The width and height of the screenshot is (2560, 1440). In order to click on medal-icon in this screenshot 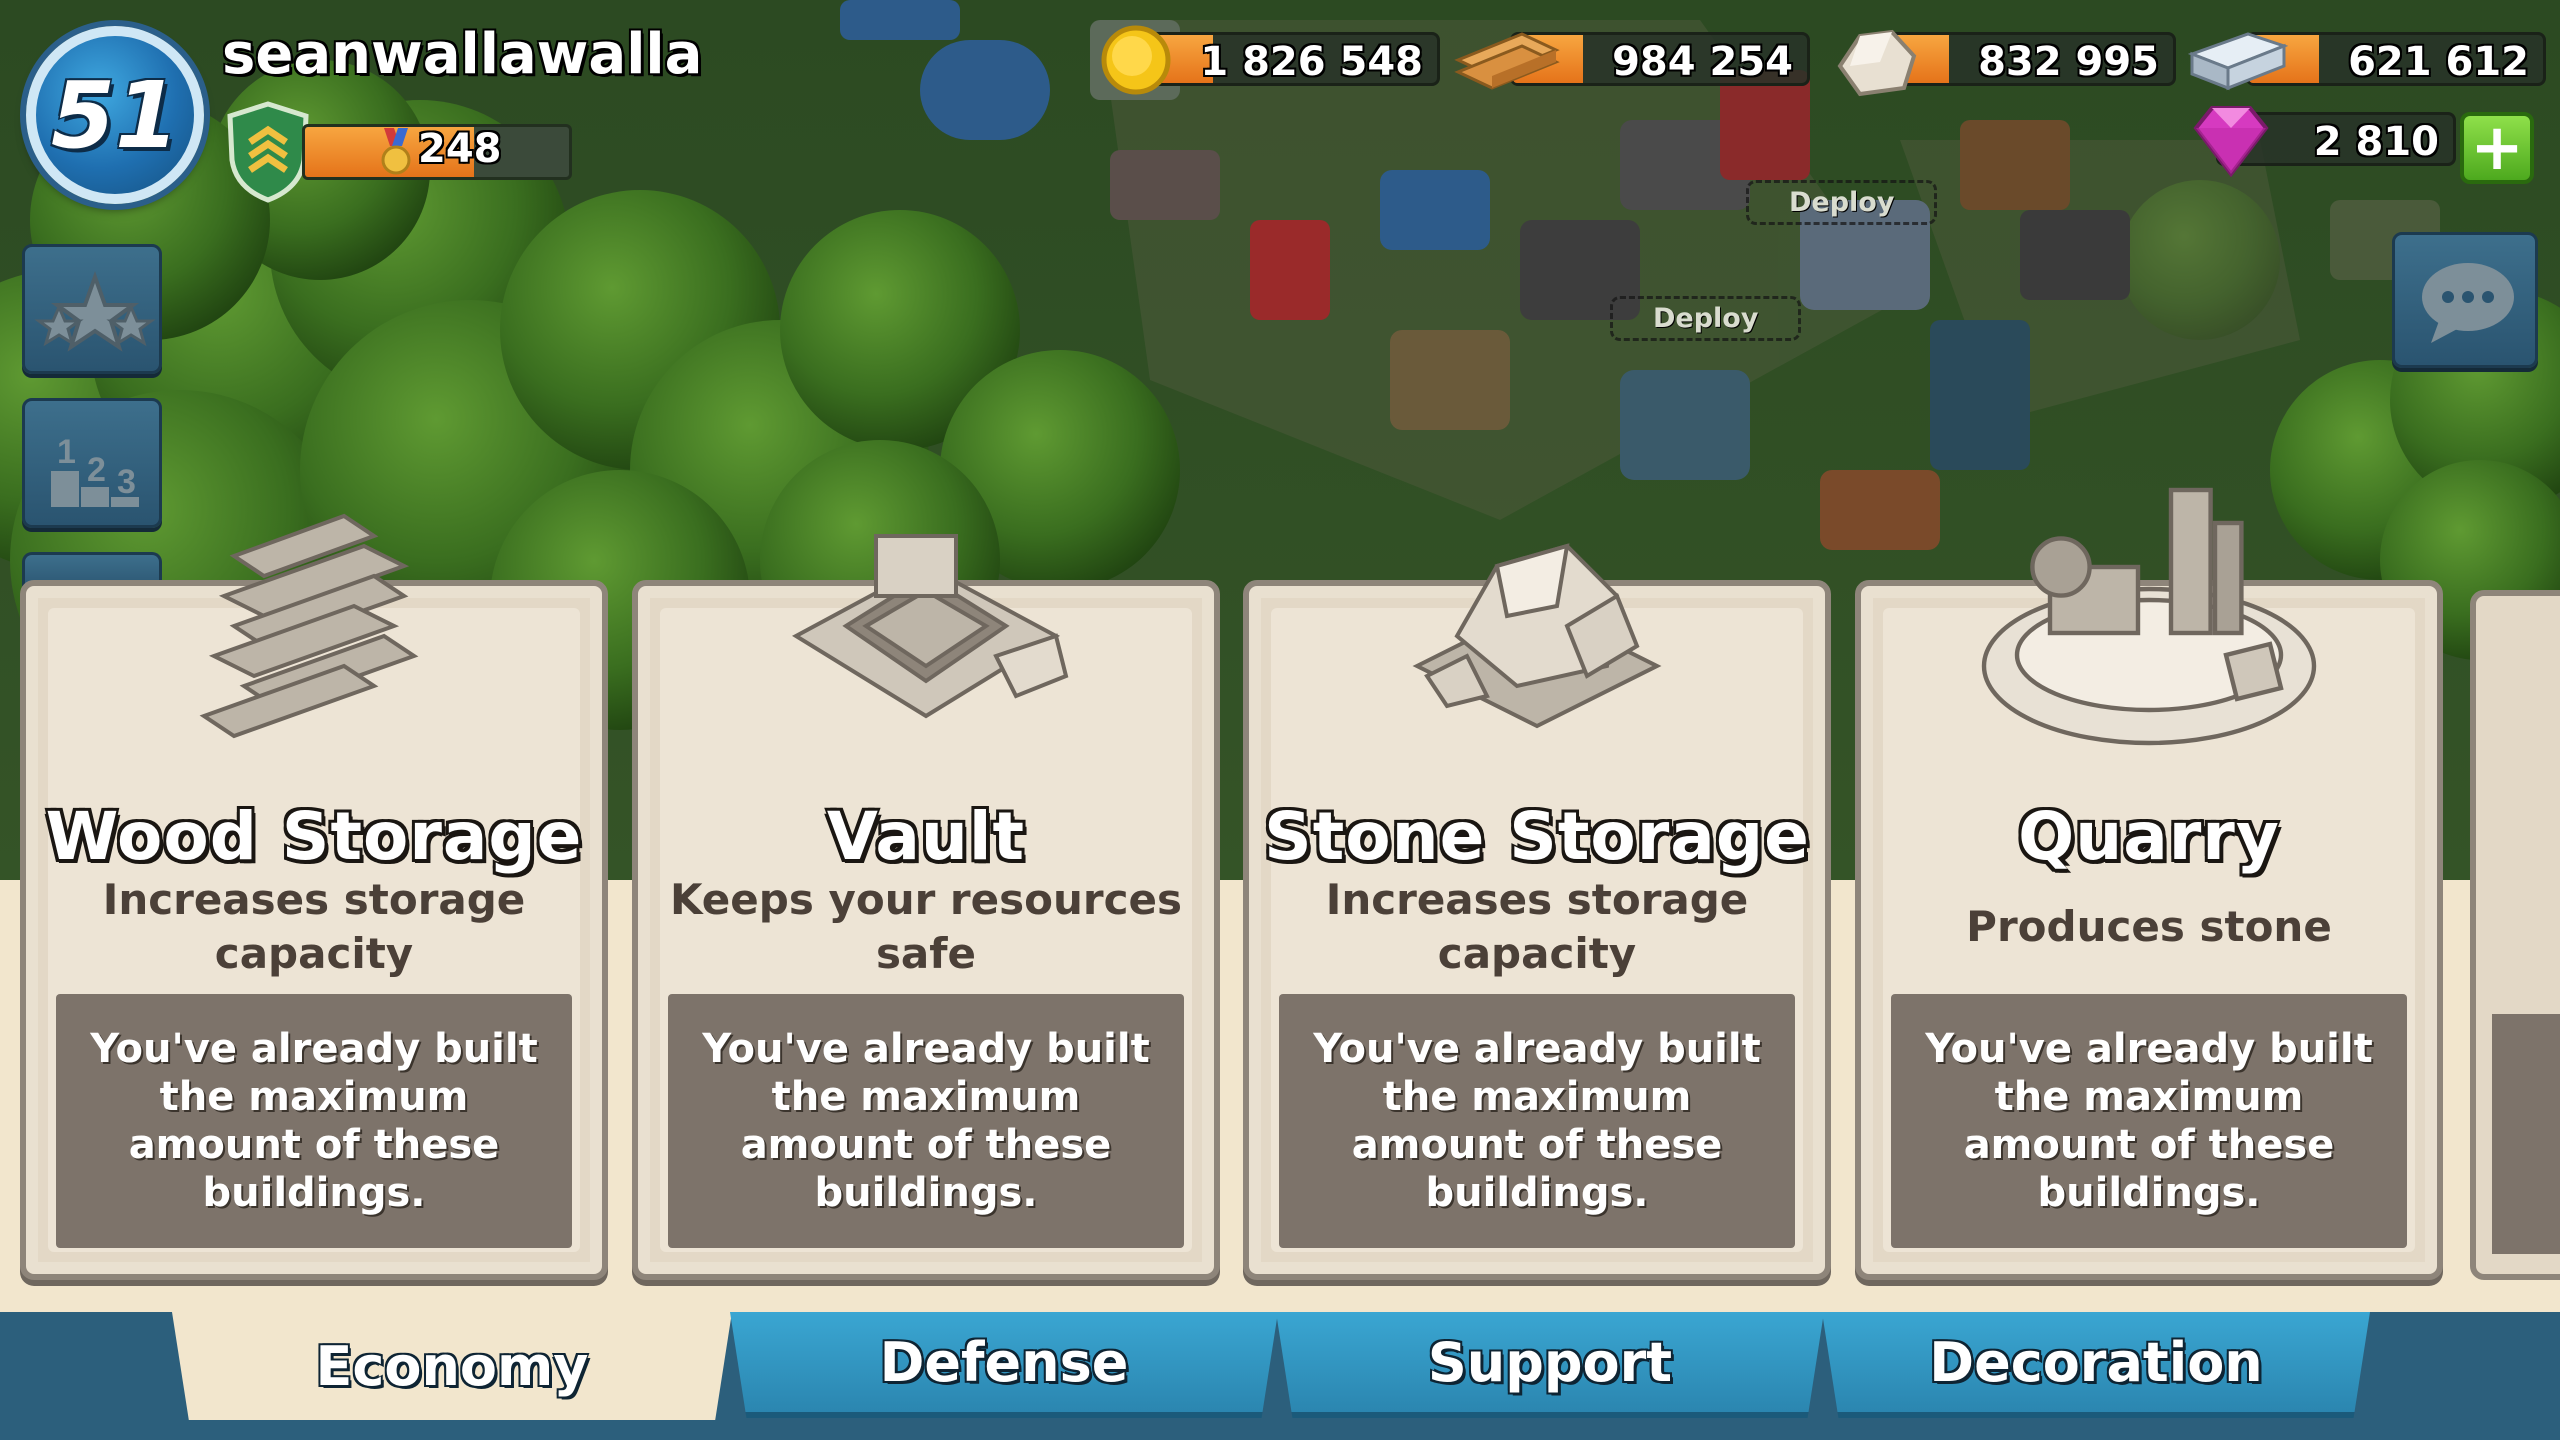, I will do `click(396, 151)`.